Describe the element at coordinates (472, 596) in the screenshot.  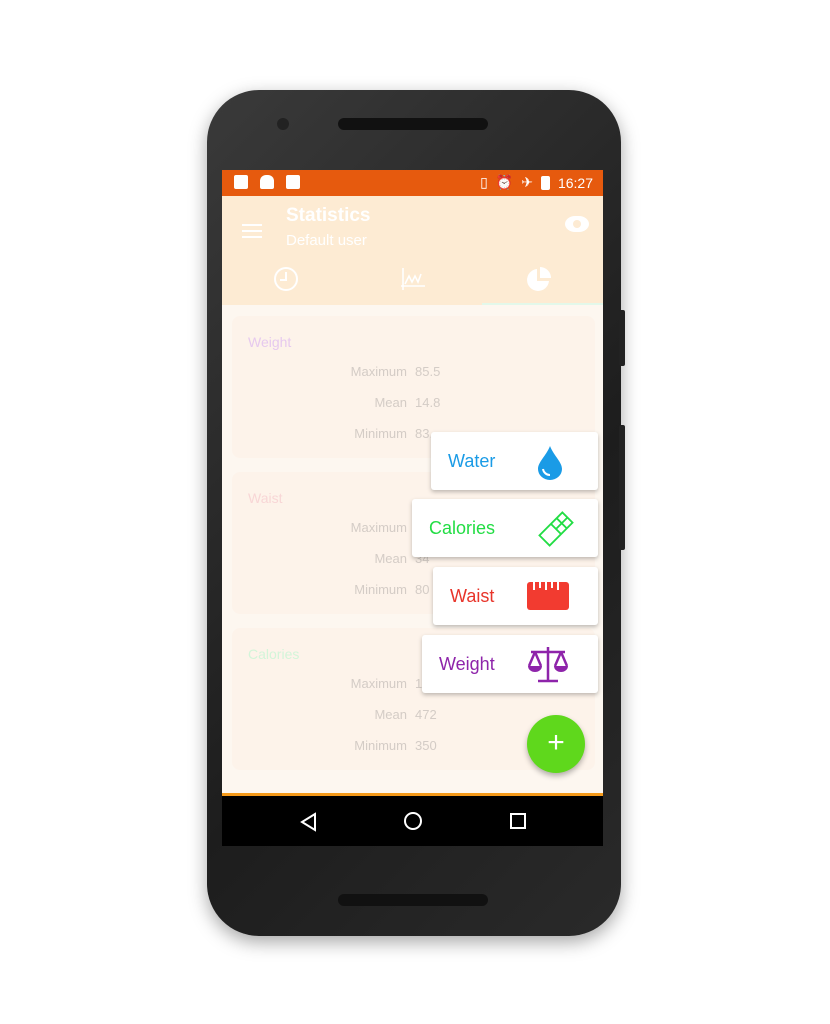
I see `fab-menu-label: Waist` at that location.